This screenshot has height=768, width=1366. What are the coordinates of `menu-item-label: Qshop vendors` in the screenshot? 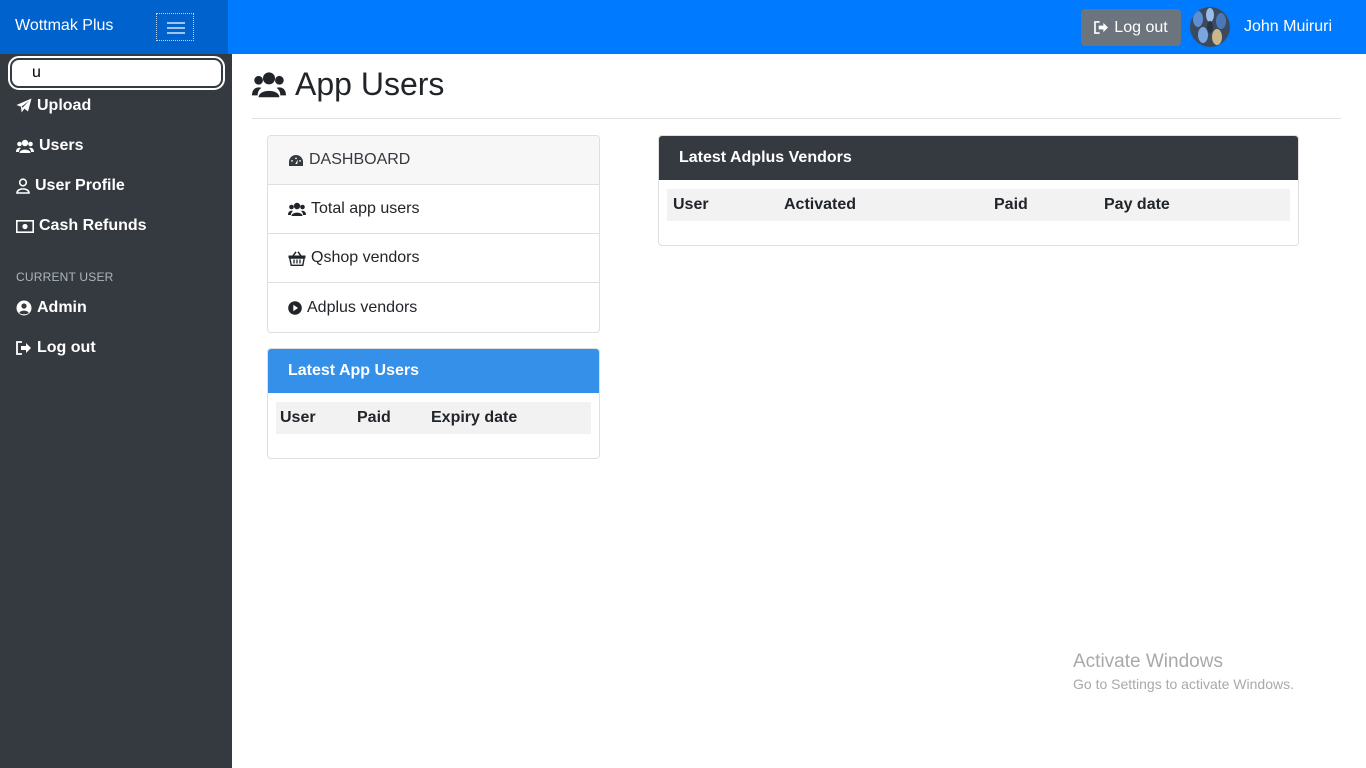 It's located at (365, 257).